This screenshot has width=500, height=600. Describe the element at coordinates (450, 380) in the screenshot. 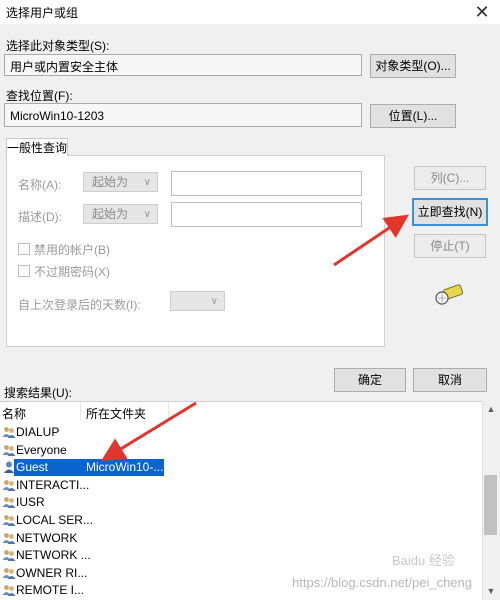

I see `cancel-button: 取消` at that location.